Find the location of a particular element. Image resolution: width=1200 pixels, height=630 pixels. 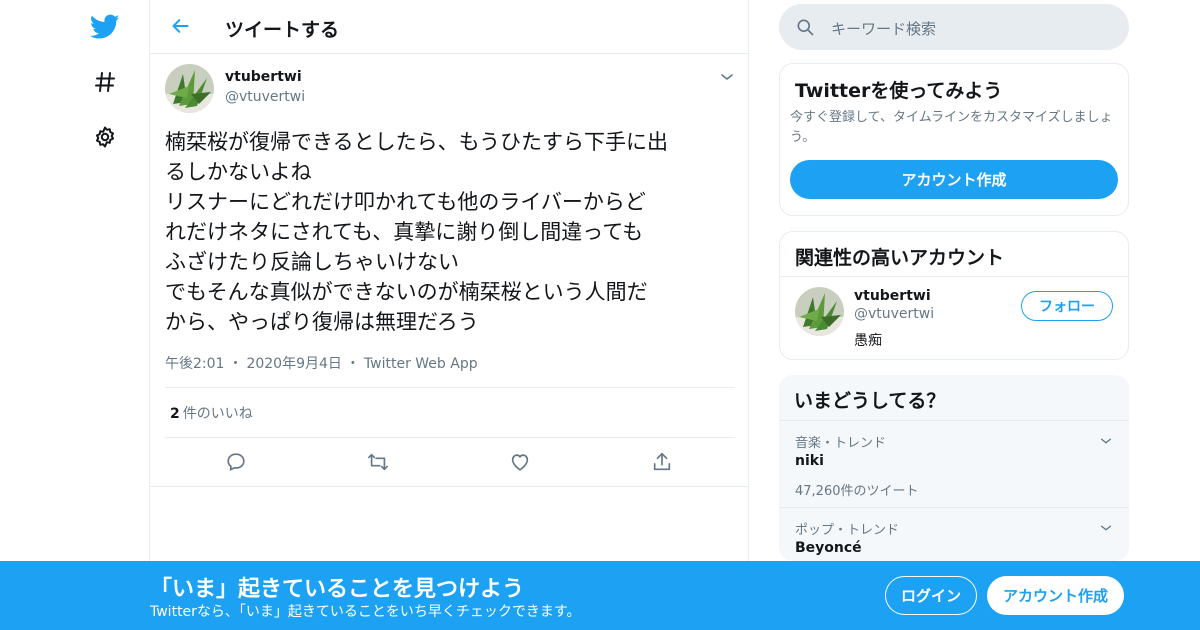

tweet-meta: 午後2:01 ・ 2020年9月4日・ Twitter Web App is located at coordinates (323, 363).